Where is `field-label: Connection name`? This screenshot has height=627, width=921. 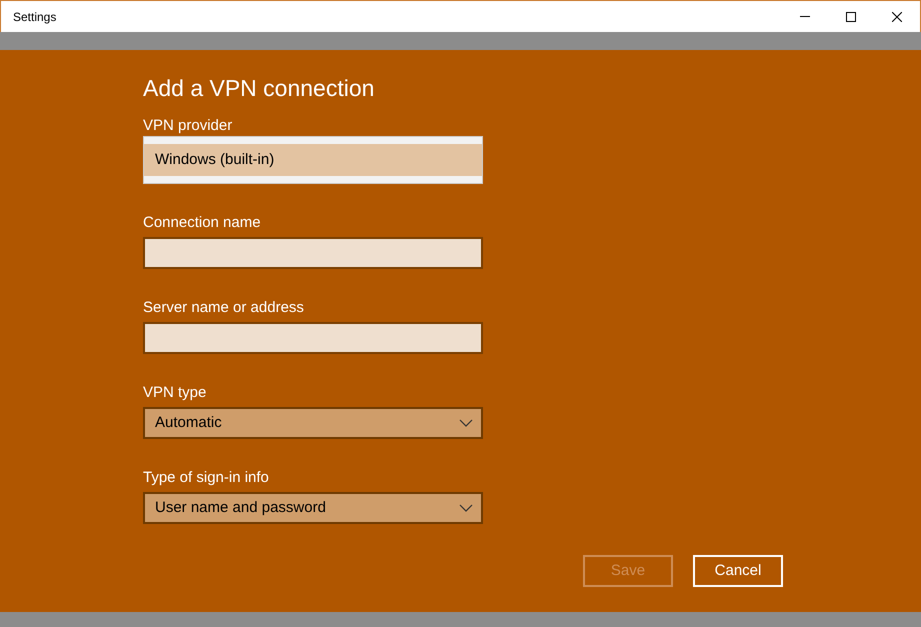
field-label: Connection name is located at coordinates (202, 223).